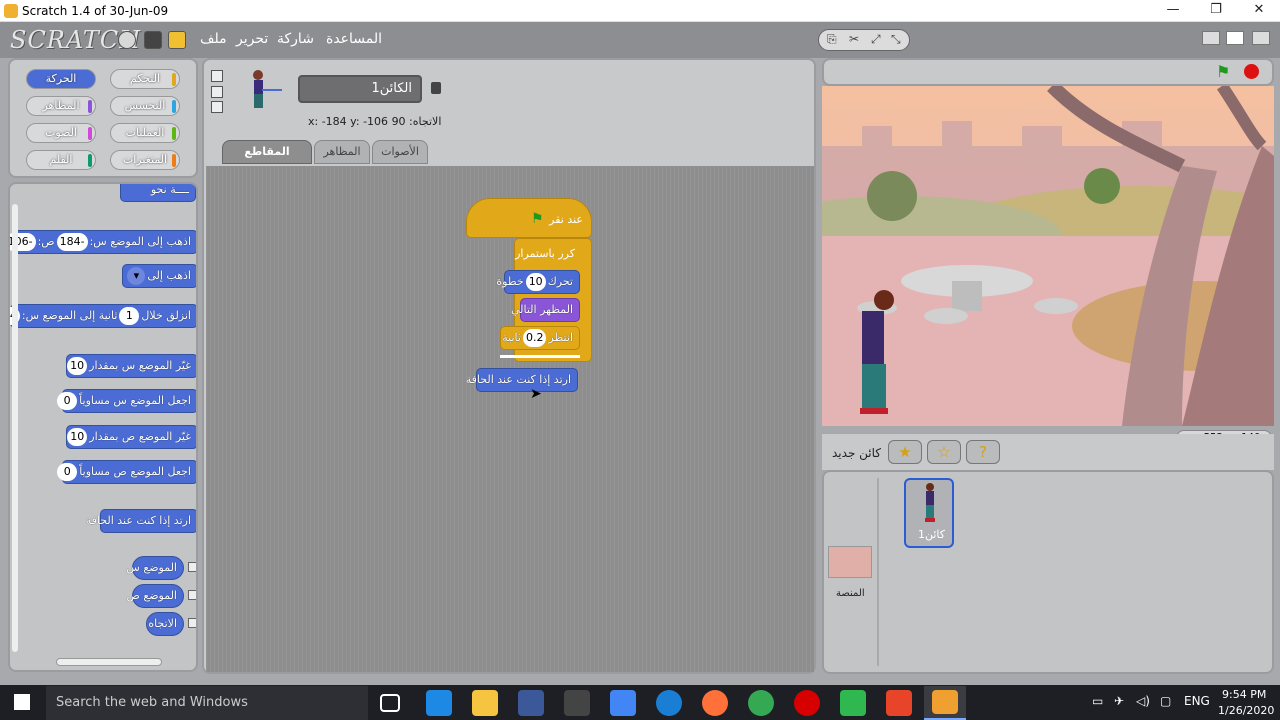 The image size is (1280, 720). Describe the element at coordinates (192, 595) in the screenshot. I see `y-position-checkbox` at that location.